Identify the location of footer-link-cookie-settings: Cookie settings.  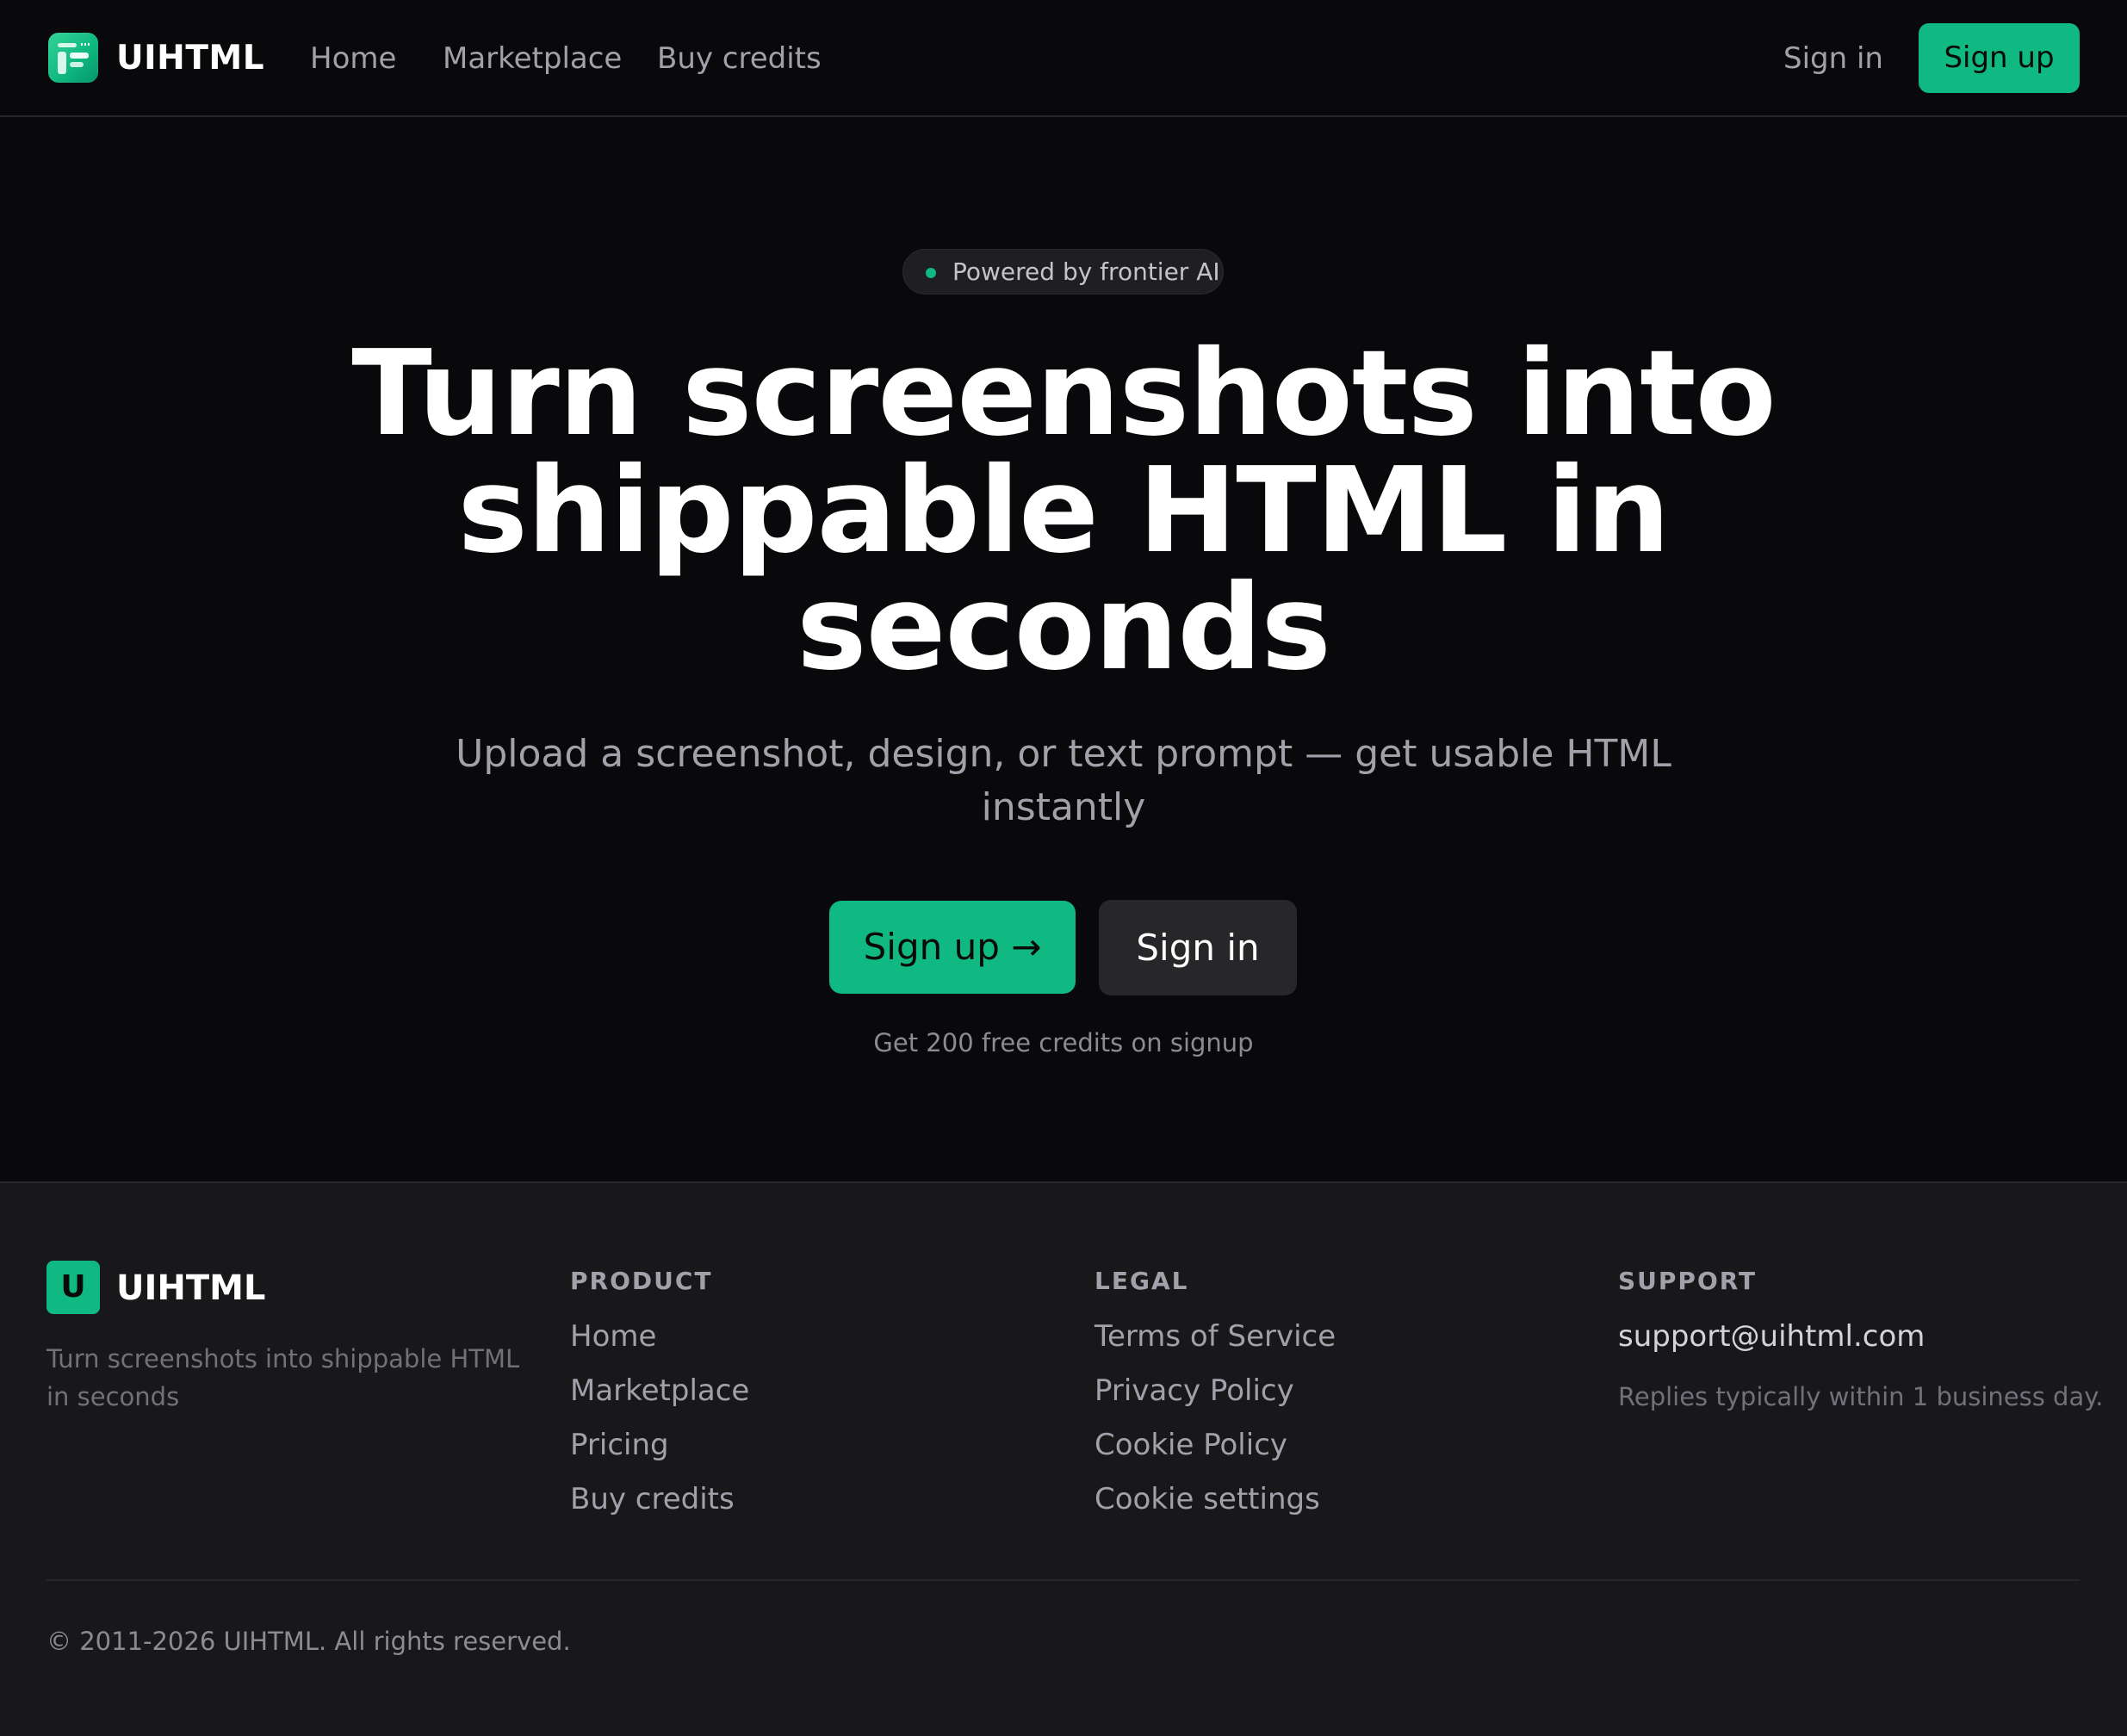
(1207, 1499).